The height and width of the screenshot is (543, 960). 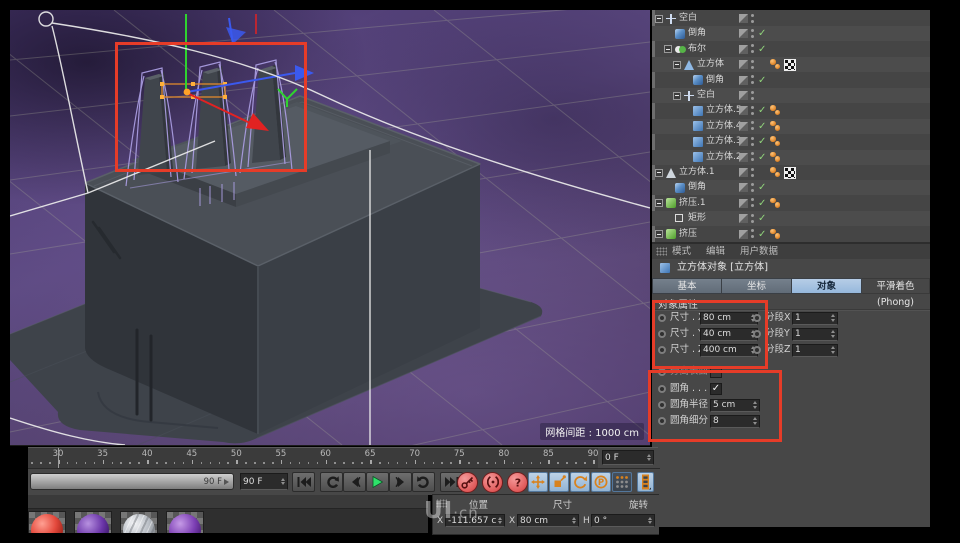 I want to click on menu-userdata: 用户数据, so click(x=759, y=251).